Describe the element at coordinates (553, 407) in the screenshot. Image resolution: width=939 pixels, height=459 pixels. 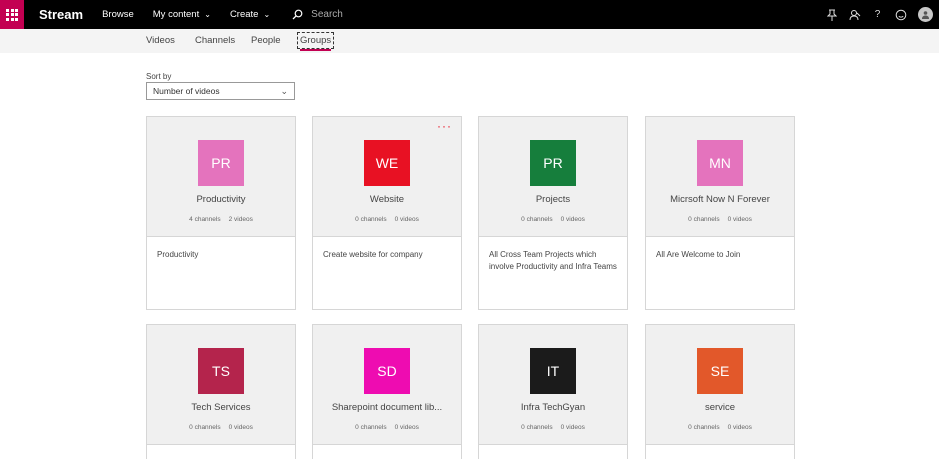
I see `group-name: Infra TechGyan` at that location.